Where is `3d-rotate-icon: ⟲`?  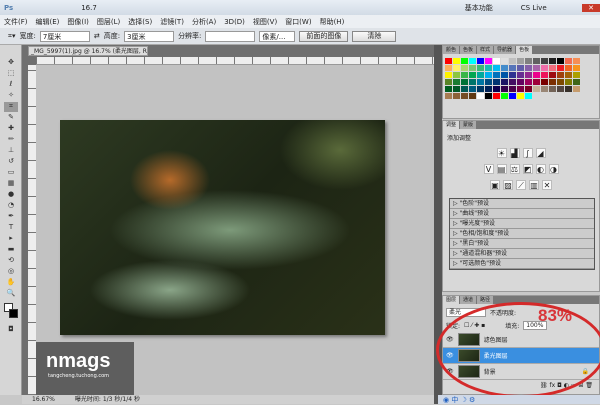 3d-rotate-icon: ⟲ is located at coordinates (11, 261).